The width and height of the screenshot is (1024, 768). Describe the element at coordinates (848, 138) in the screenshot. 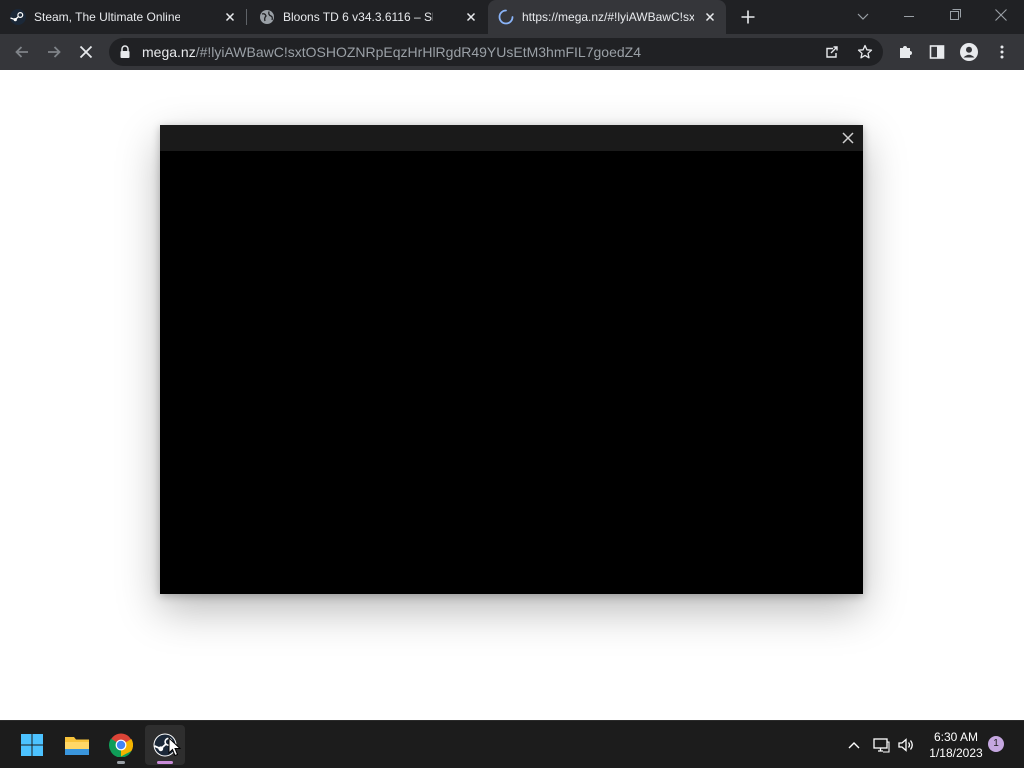

I see `dialog-close-icon` at that location.